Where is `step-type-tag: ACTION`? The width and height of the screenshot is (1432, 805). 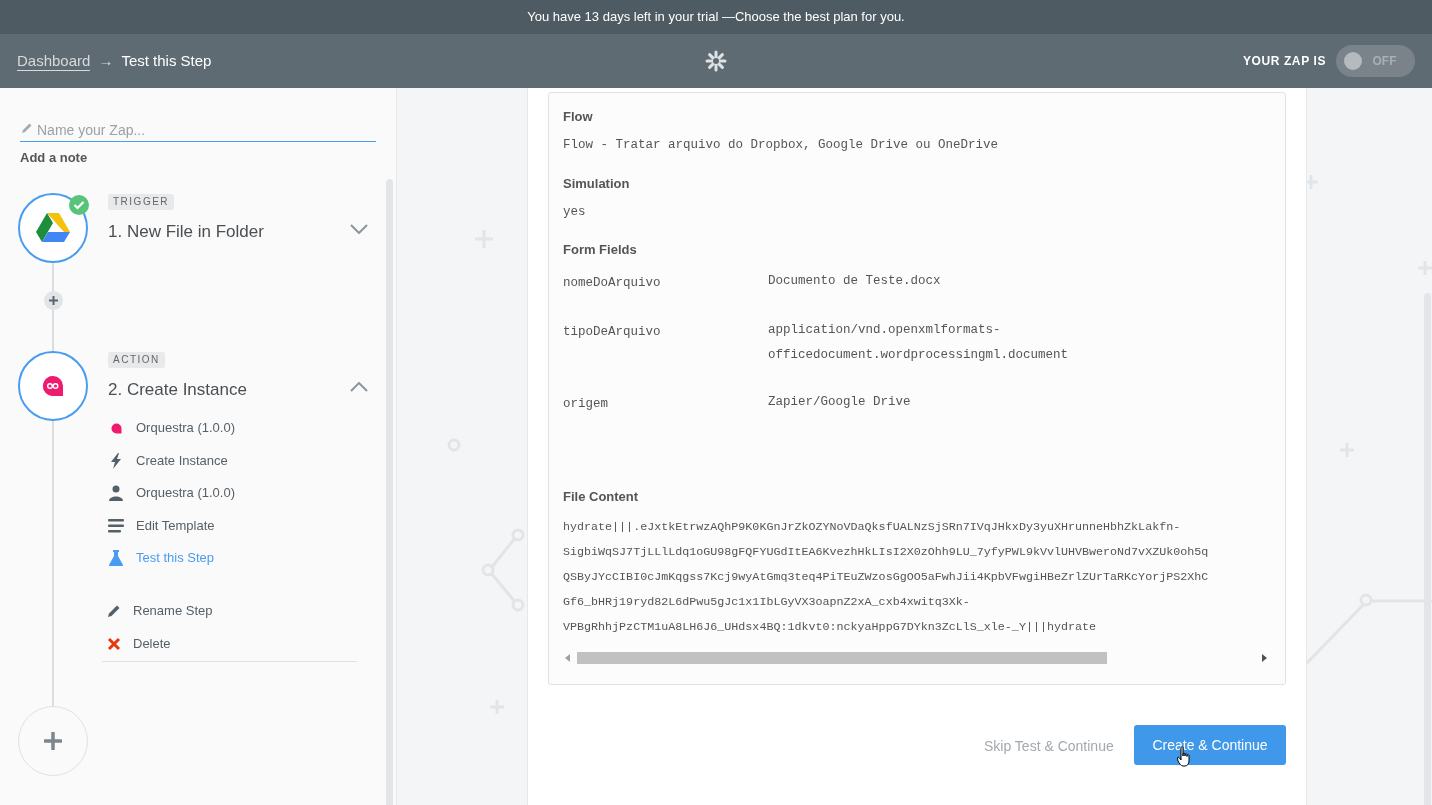 step-type-tag: ACTION is located at coordinates (136, 360).